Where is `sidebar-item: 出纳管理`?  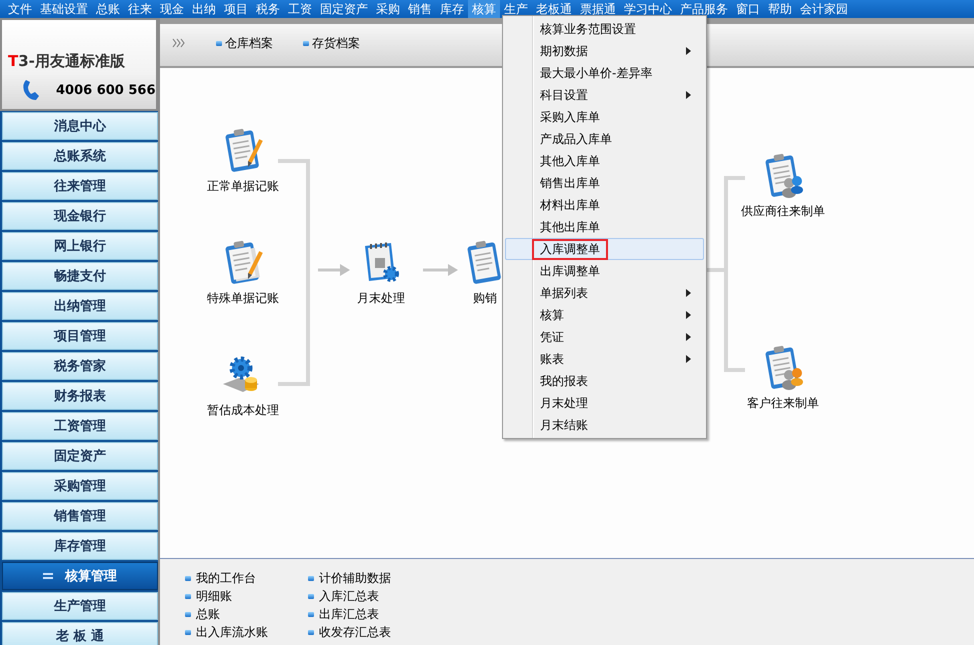
sidebar-item: 出纳管理 is located at coordinates (80, 306).